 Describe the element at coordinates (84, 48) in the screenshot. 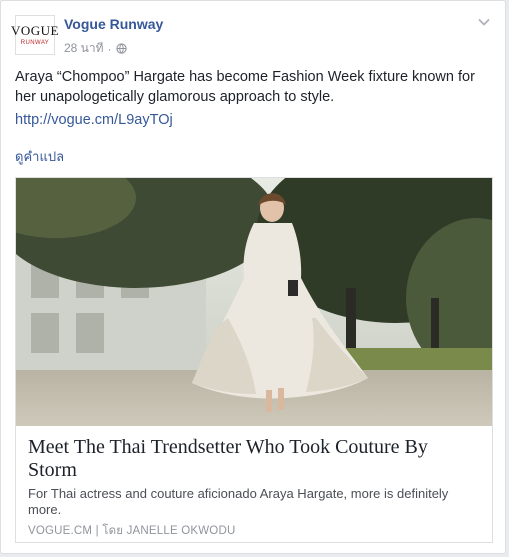

I see `post-timestamp: 28 นาที` at that location.